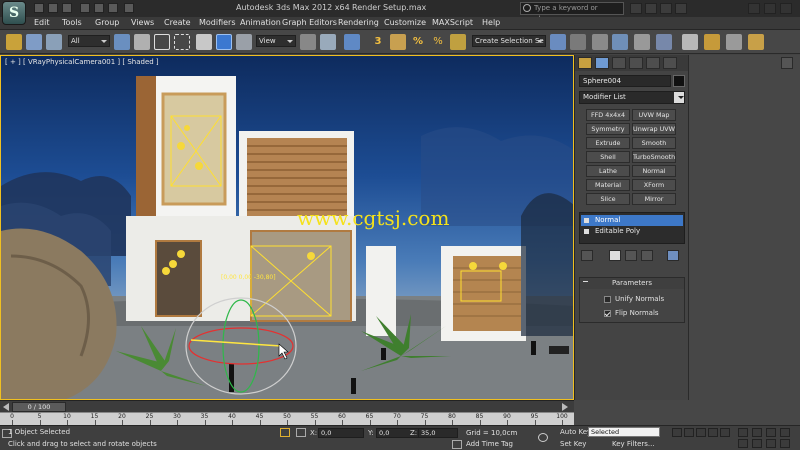 This screenshot has width=800, height=450. I want to click on time-slider-thumb: 0 / 100, so click(39, 407).